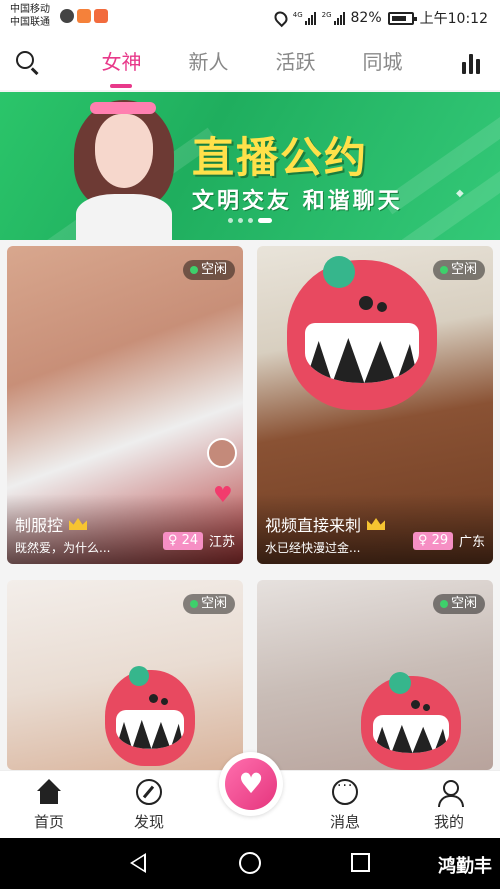  I want to click on status-bar: 中国移动 中国联通 4G 2G 82% 上午10:12, so click(250, 17).